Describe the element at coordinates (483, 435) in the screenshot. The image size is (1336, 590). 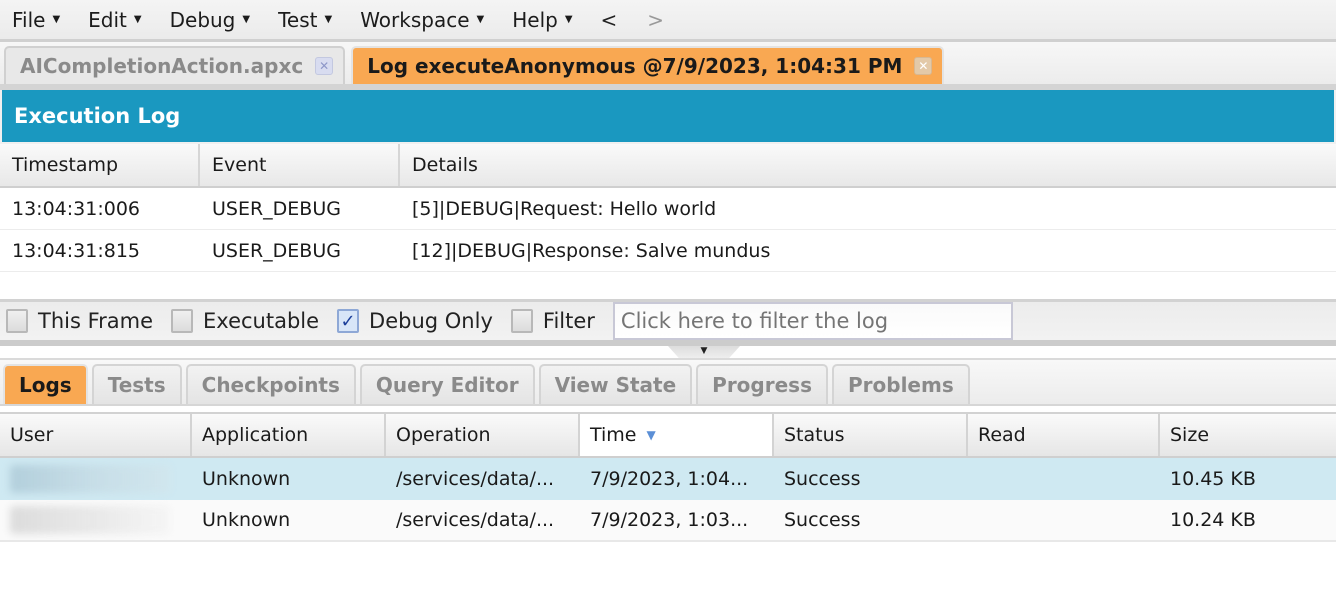
I see `column-header-operation: Operation` at that location.